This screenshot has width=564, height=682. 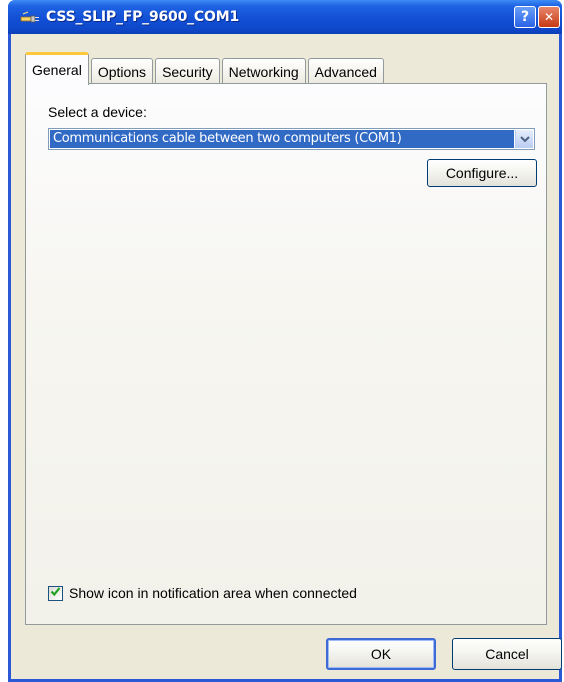 I want to click on close-button: ✕, so click(x=549, y=17).